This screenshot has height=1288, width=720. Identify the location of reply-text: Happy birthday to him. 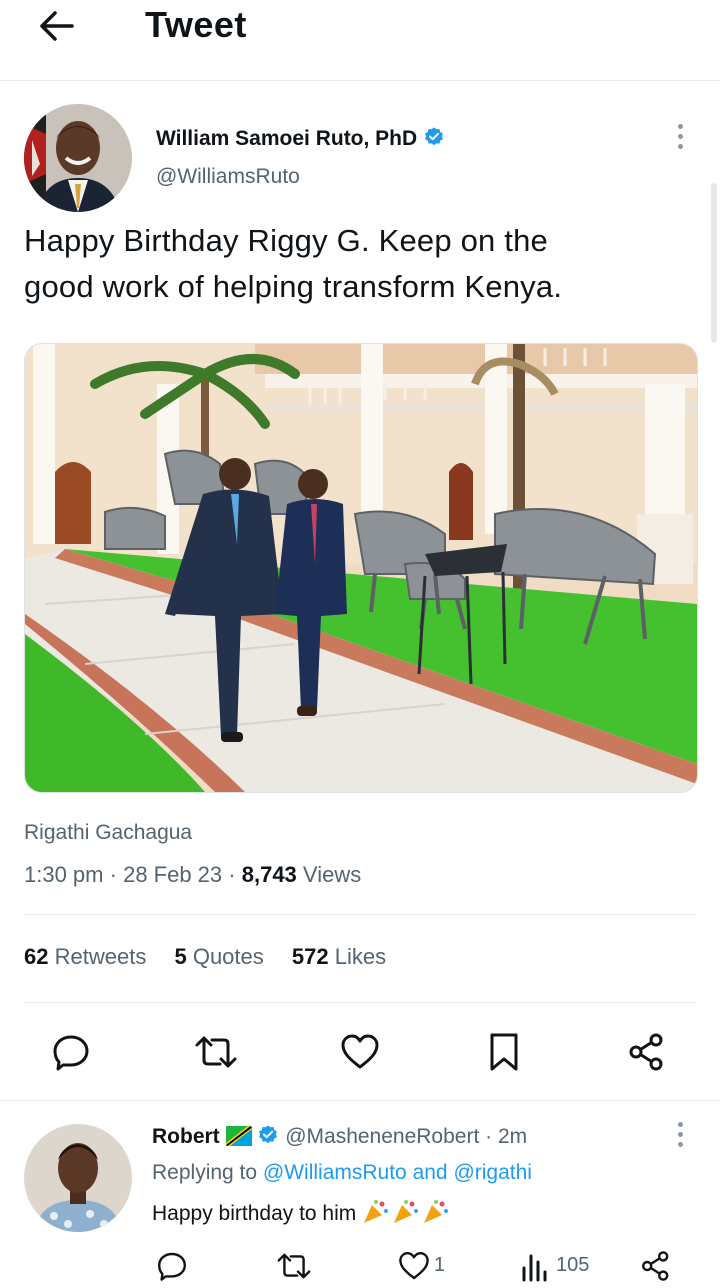
(301, 1212).